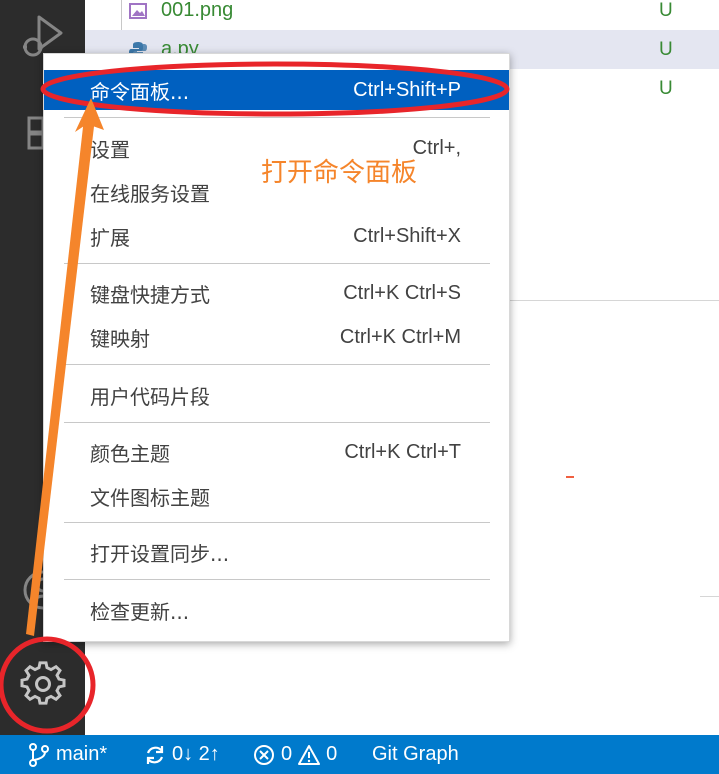  I want to click on sync-icon, so click(155, 754).